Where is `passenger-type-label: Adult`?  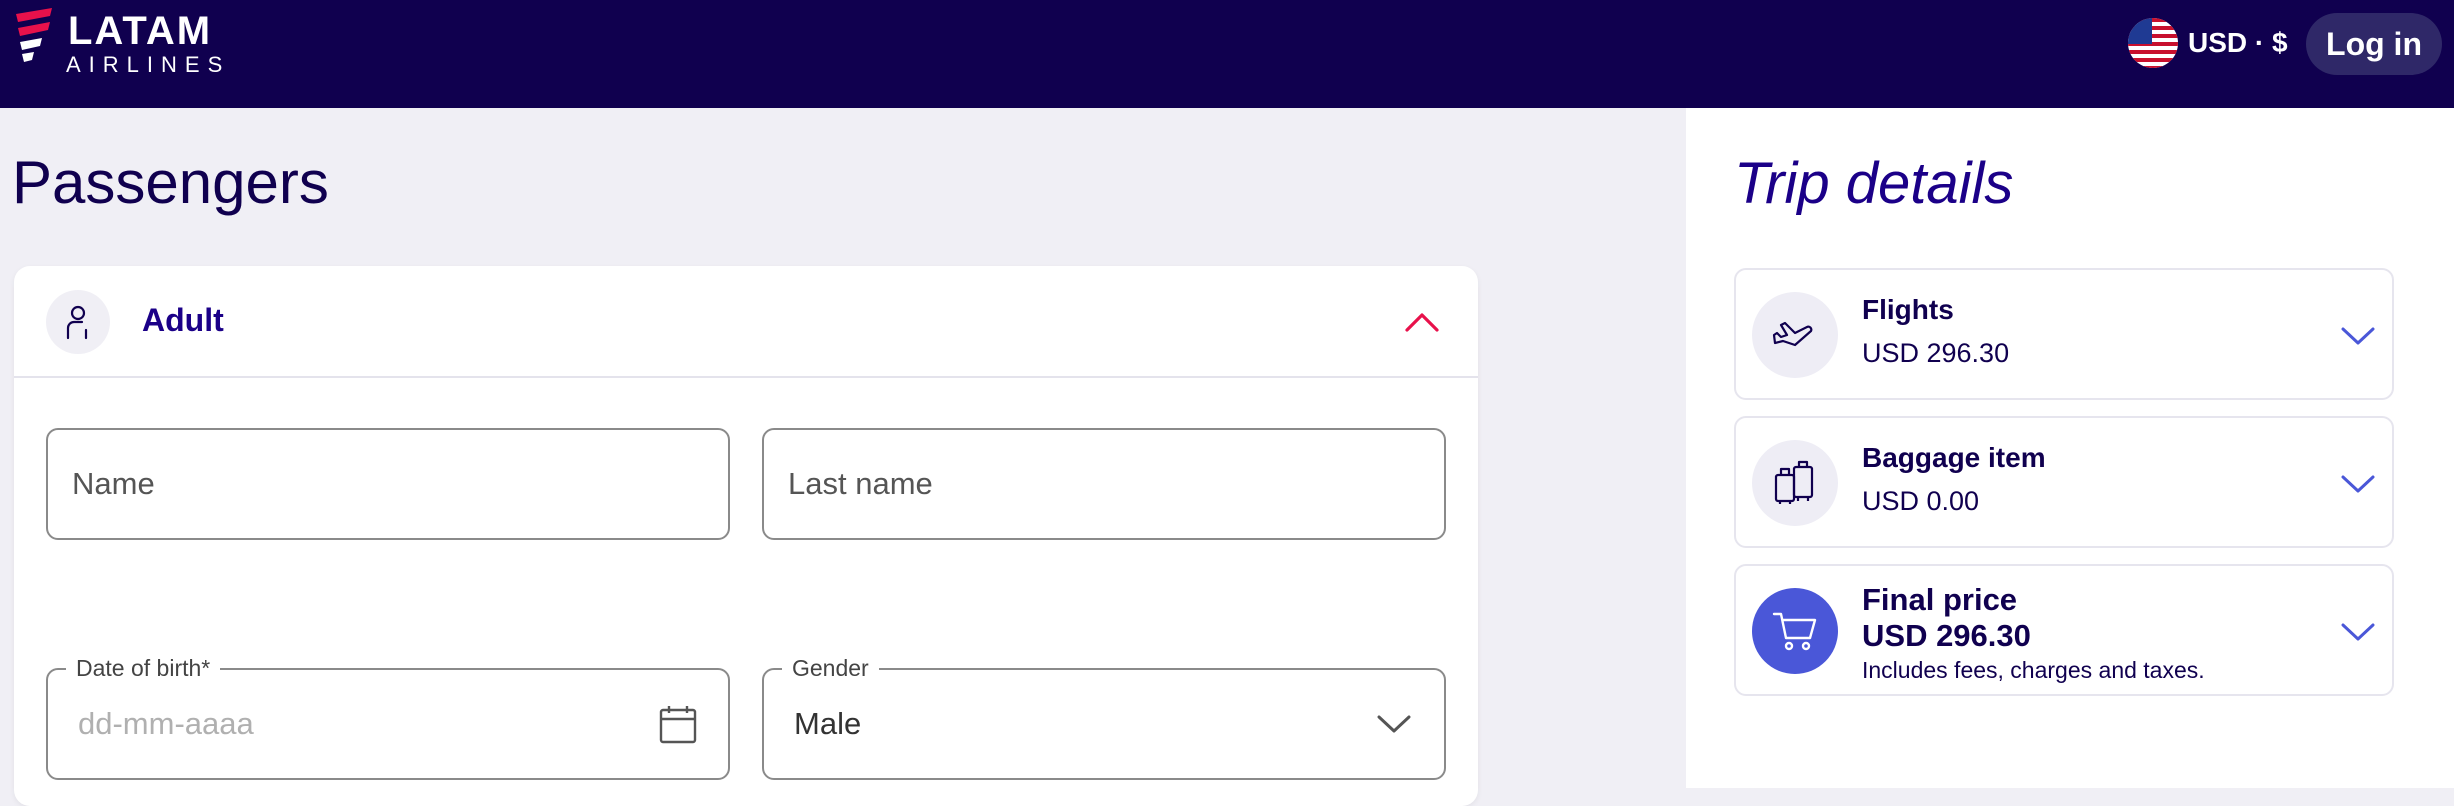 passenger-type-label: Adult is located at coordinates (183, 320).